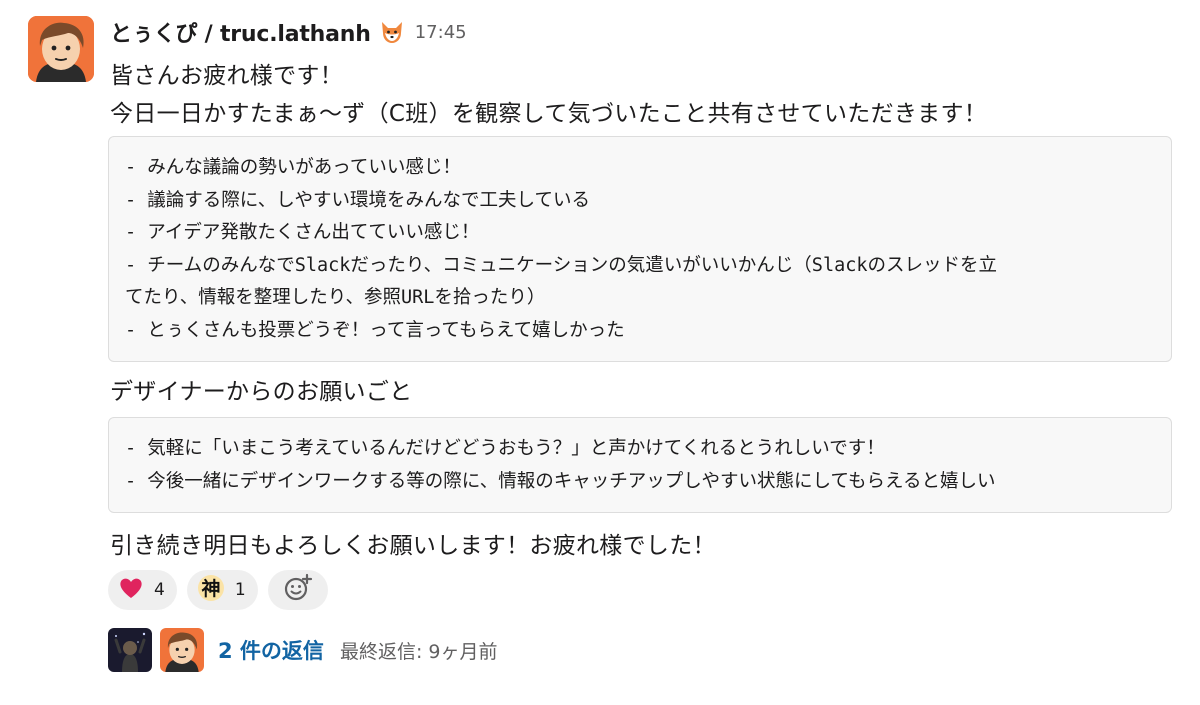  I want to click on reactions-bar: 4 神 1, so click(218, 590).